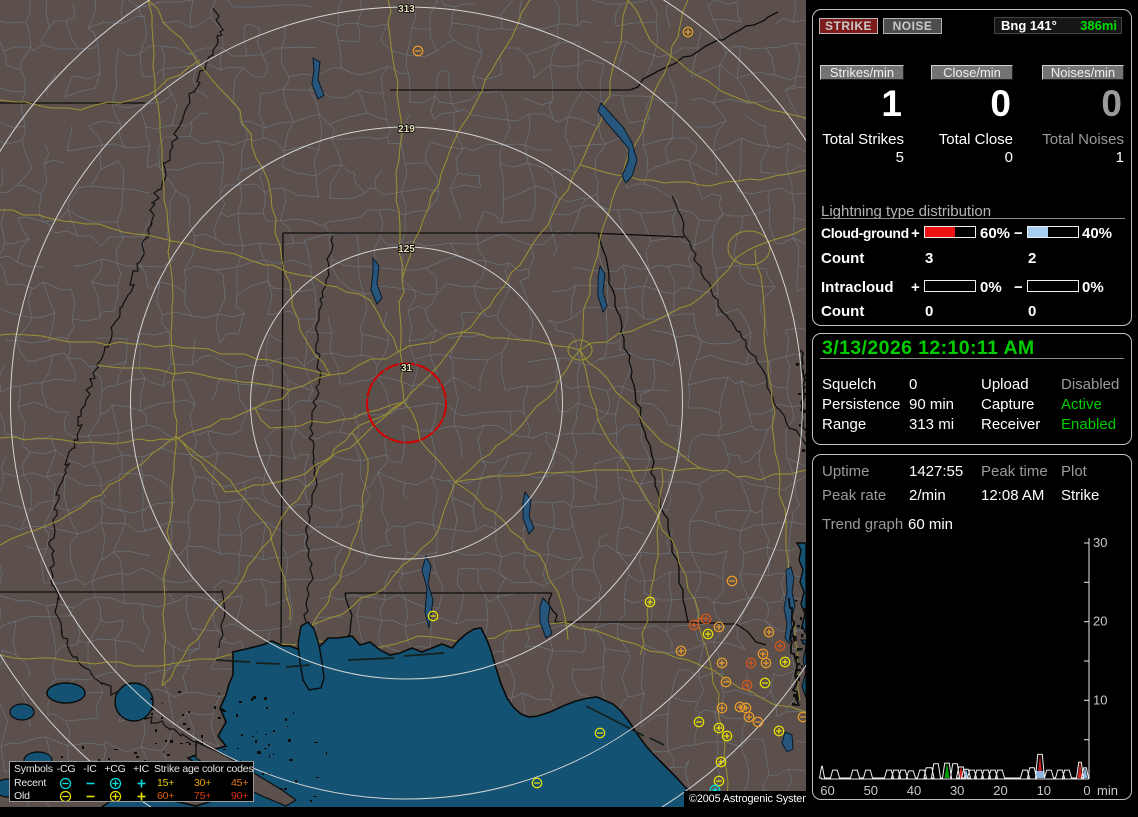 This screenshot has width=1138, height=817. I want to click on svg-text: min, so click(1107, 790).